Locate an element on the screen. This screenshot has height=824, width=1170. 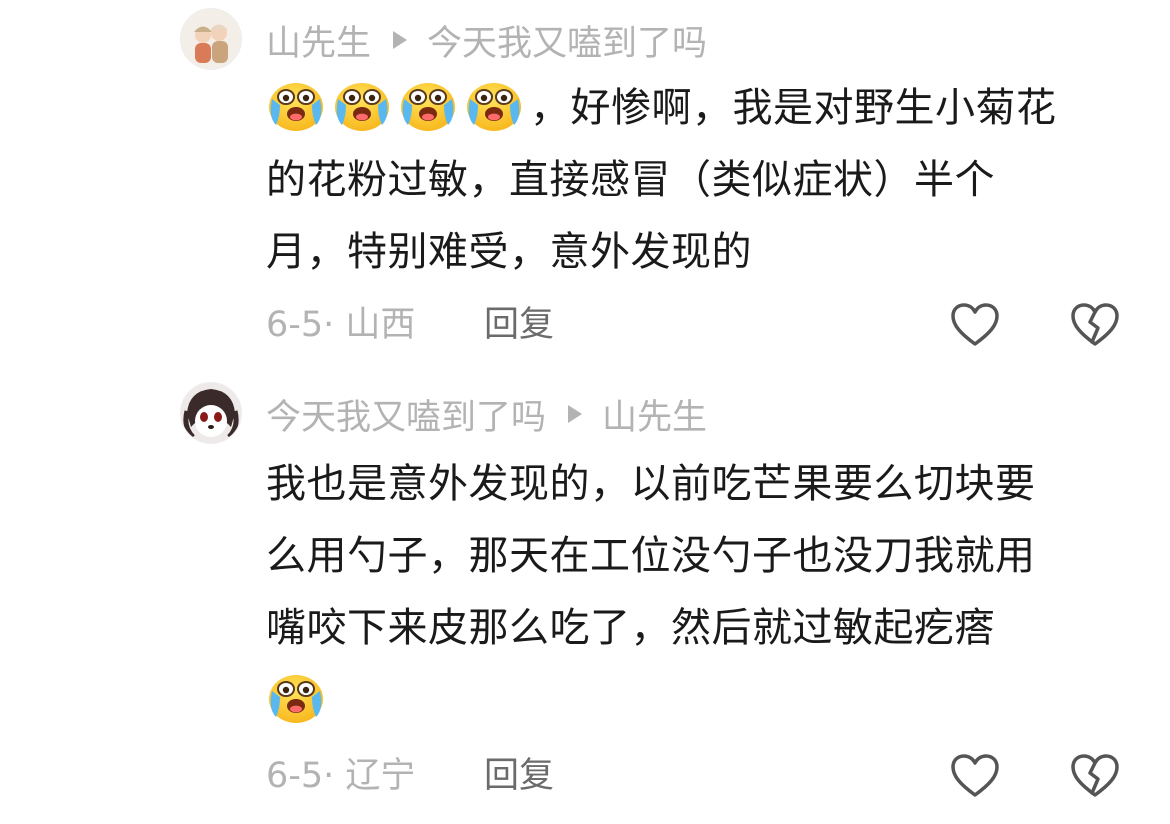
comment-line: ，好惨啊，我是对野生小菊花 is located at coordinates (691, 108).